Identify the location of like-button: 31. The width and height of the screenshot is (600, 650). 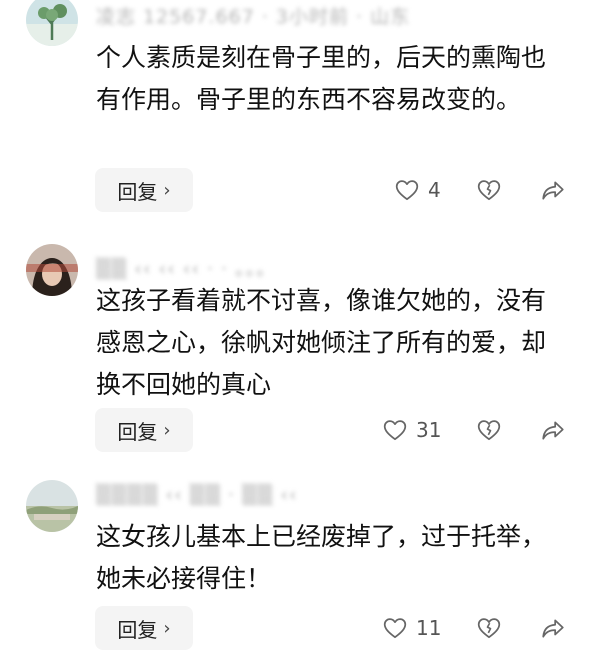
(411, 430).